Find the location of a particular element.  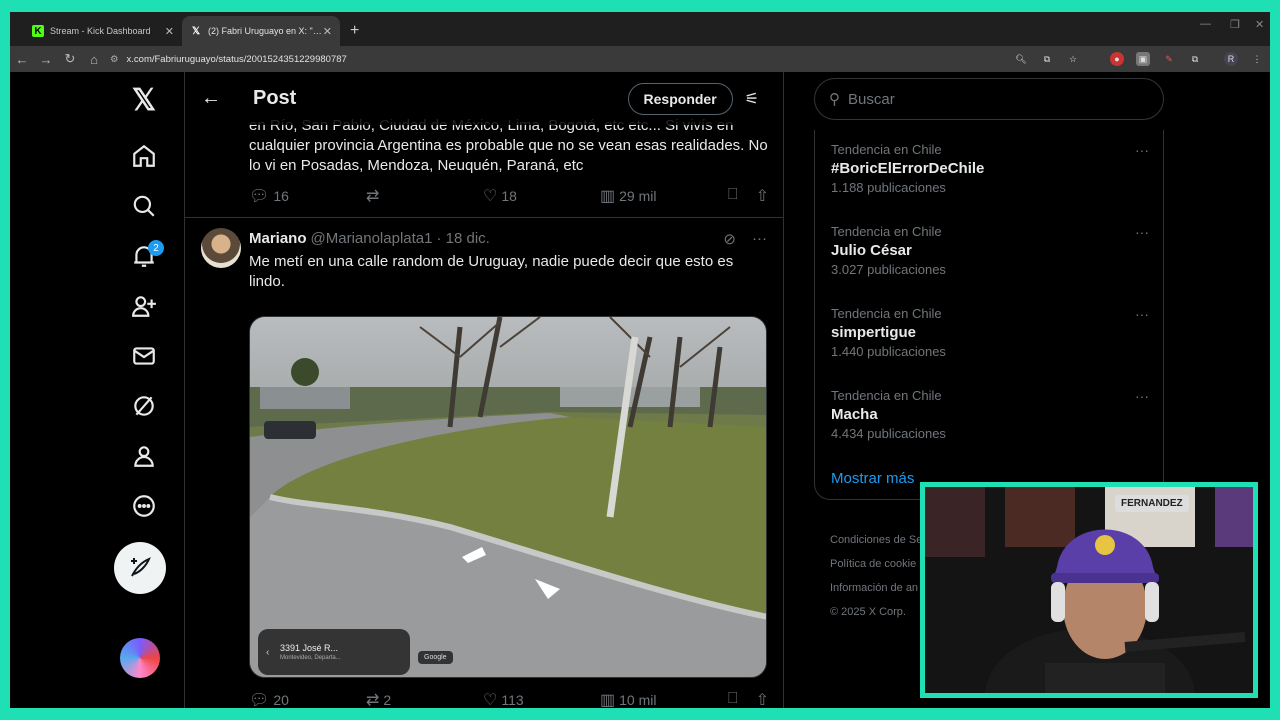

show-more-link: Mostrar más is located at coordinates (872, 478).